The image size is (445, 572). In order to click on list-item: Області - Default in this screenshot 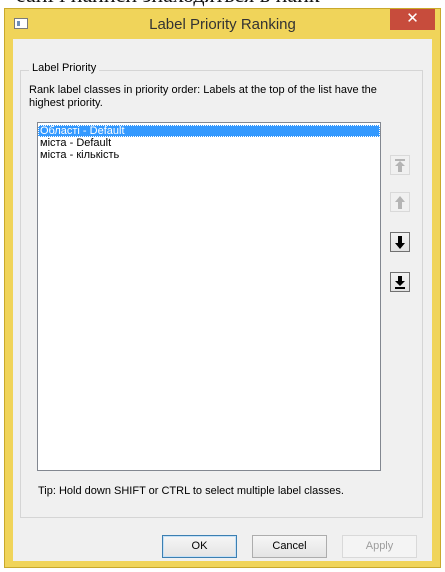, I will do `click(209, 131)`.